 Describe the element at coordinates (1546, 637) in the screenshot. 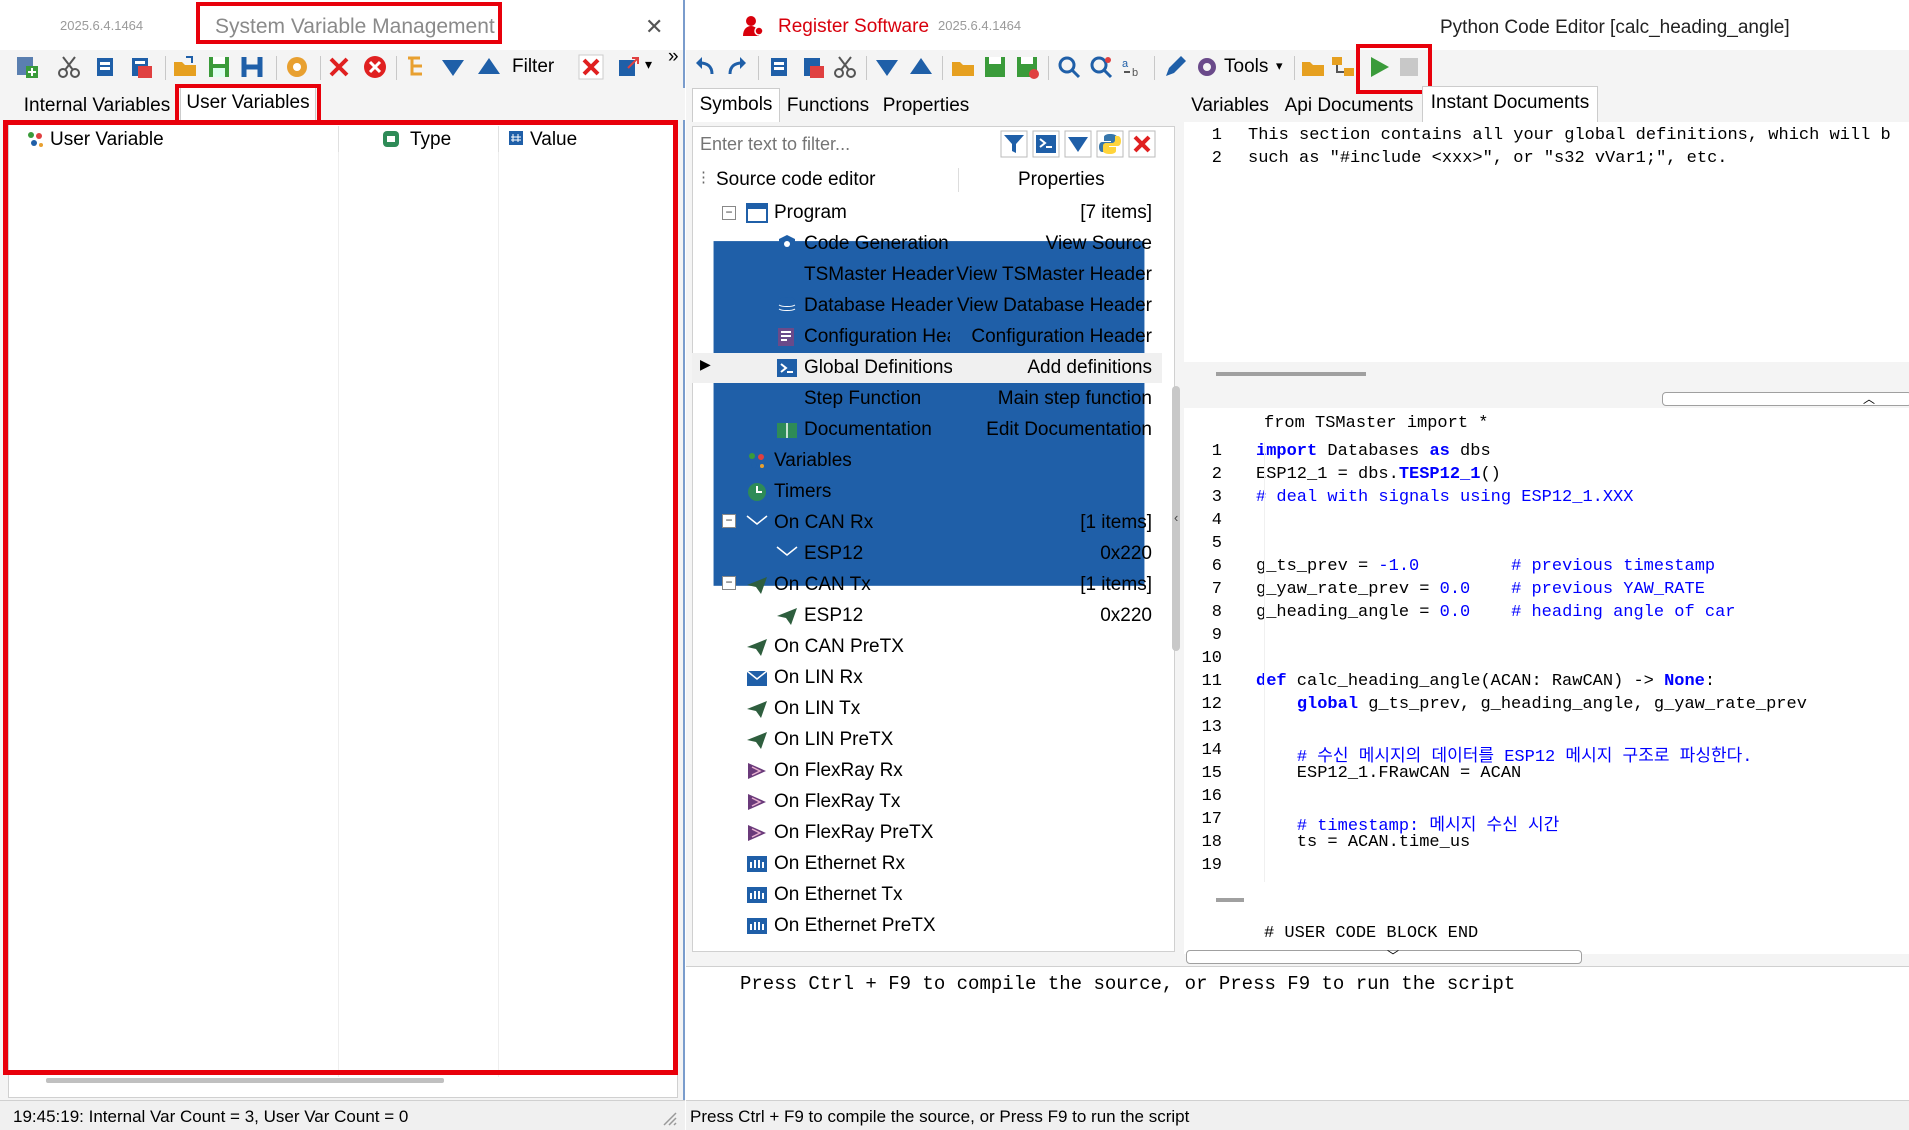

I see `code-line: 9` at that location.